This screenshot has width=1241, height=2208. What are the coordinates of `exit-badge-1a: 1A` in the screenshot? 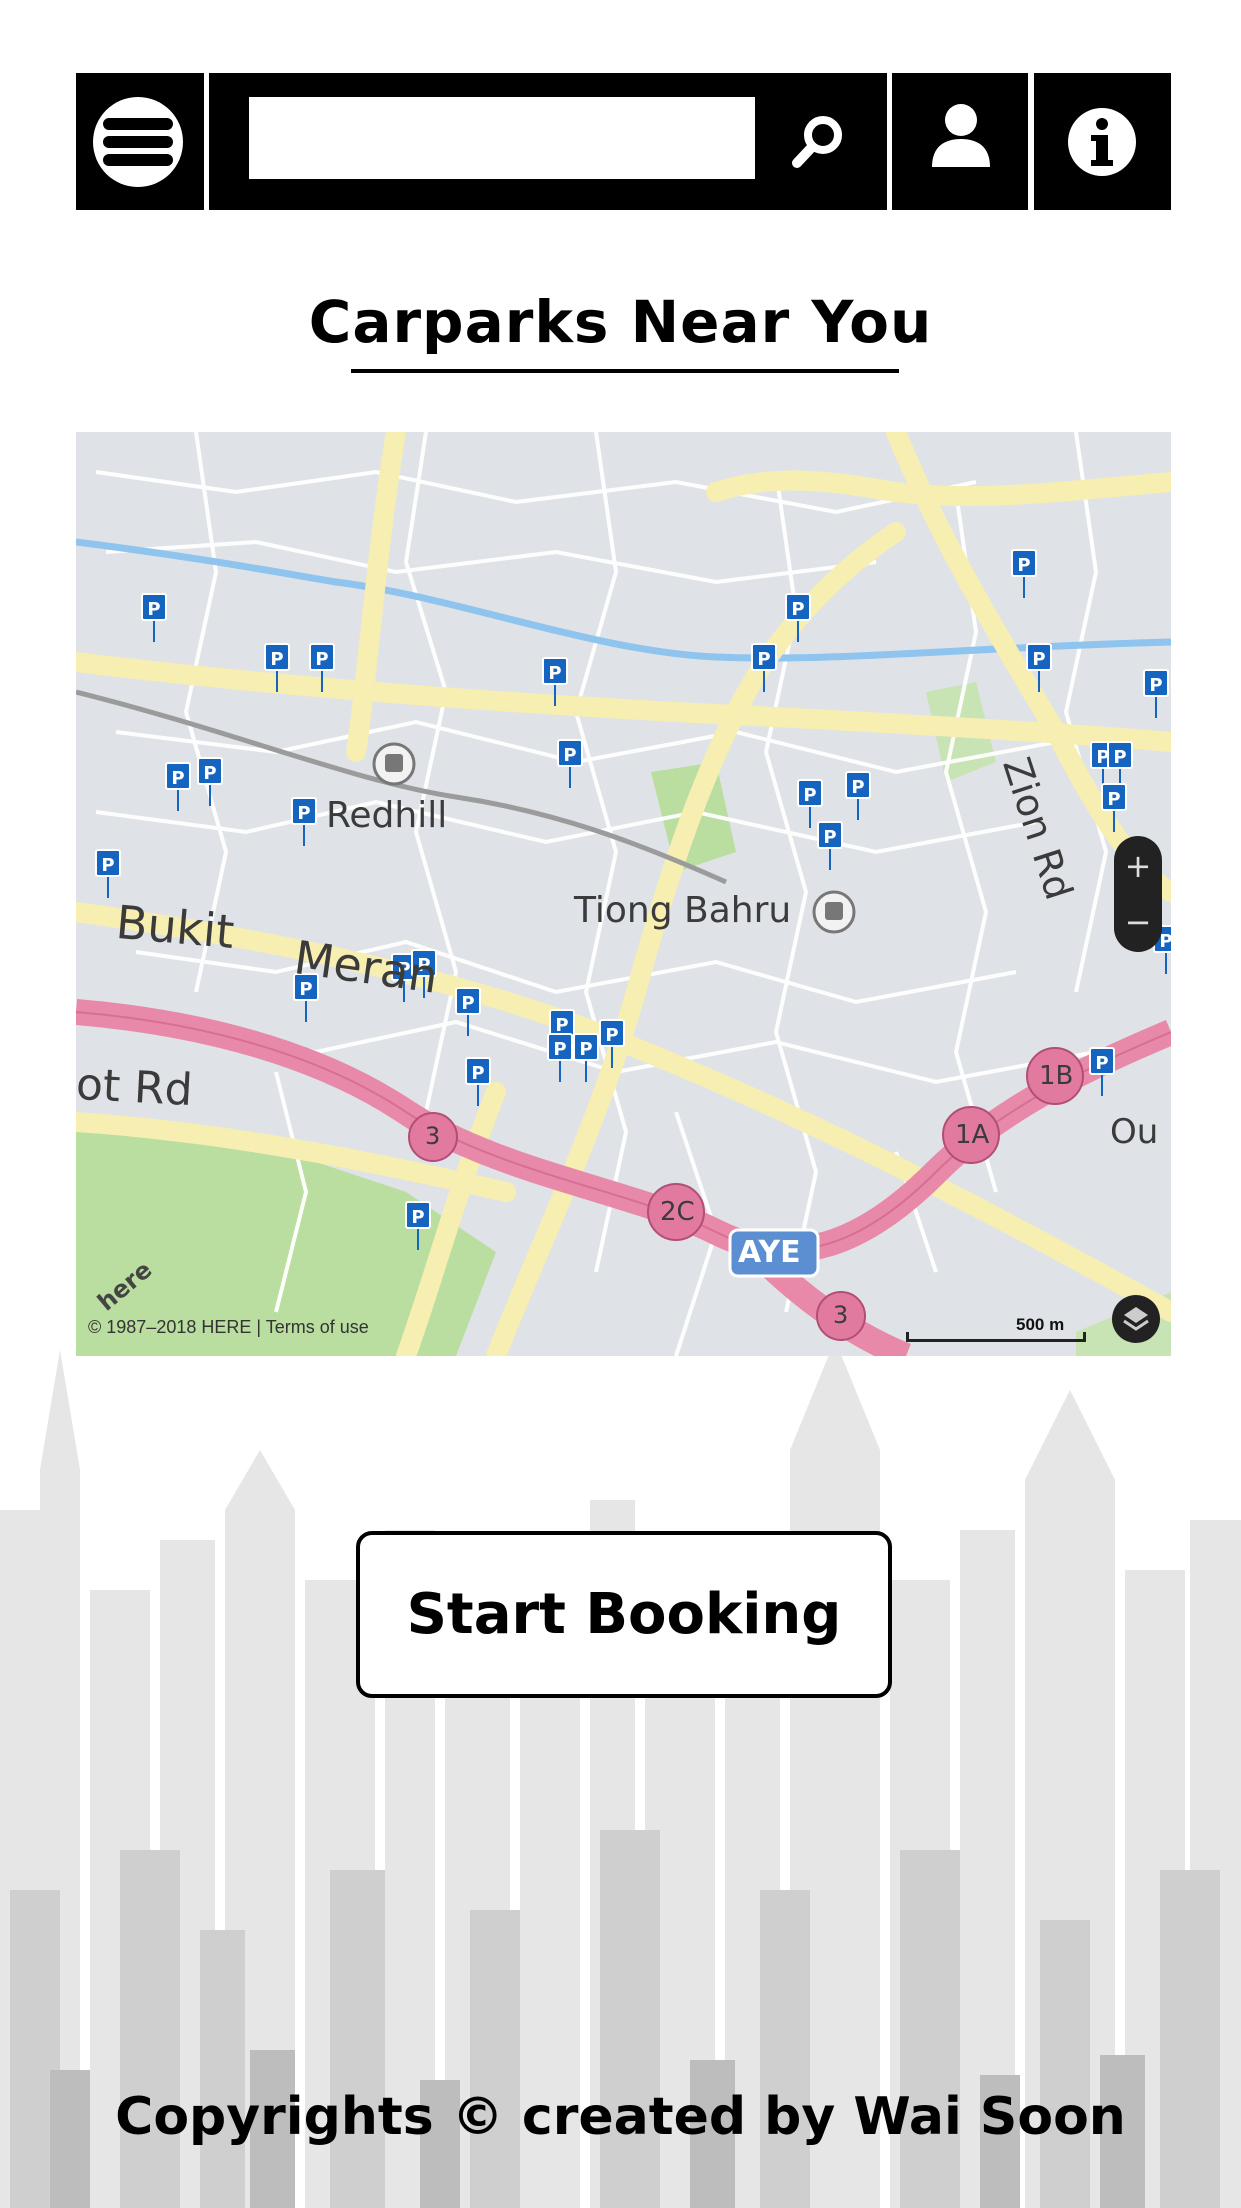 It's located at (972, 1135).